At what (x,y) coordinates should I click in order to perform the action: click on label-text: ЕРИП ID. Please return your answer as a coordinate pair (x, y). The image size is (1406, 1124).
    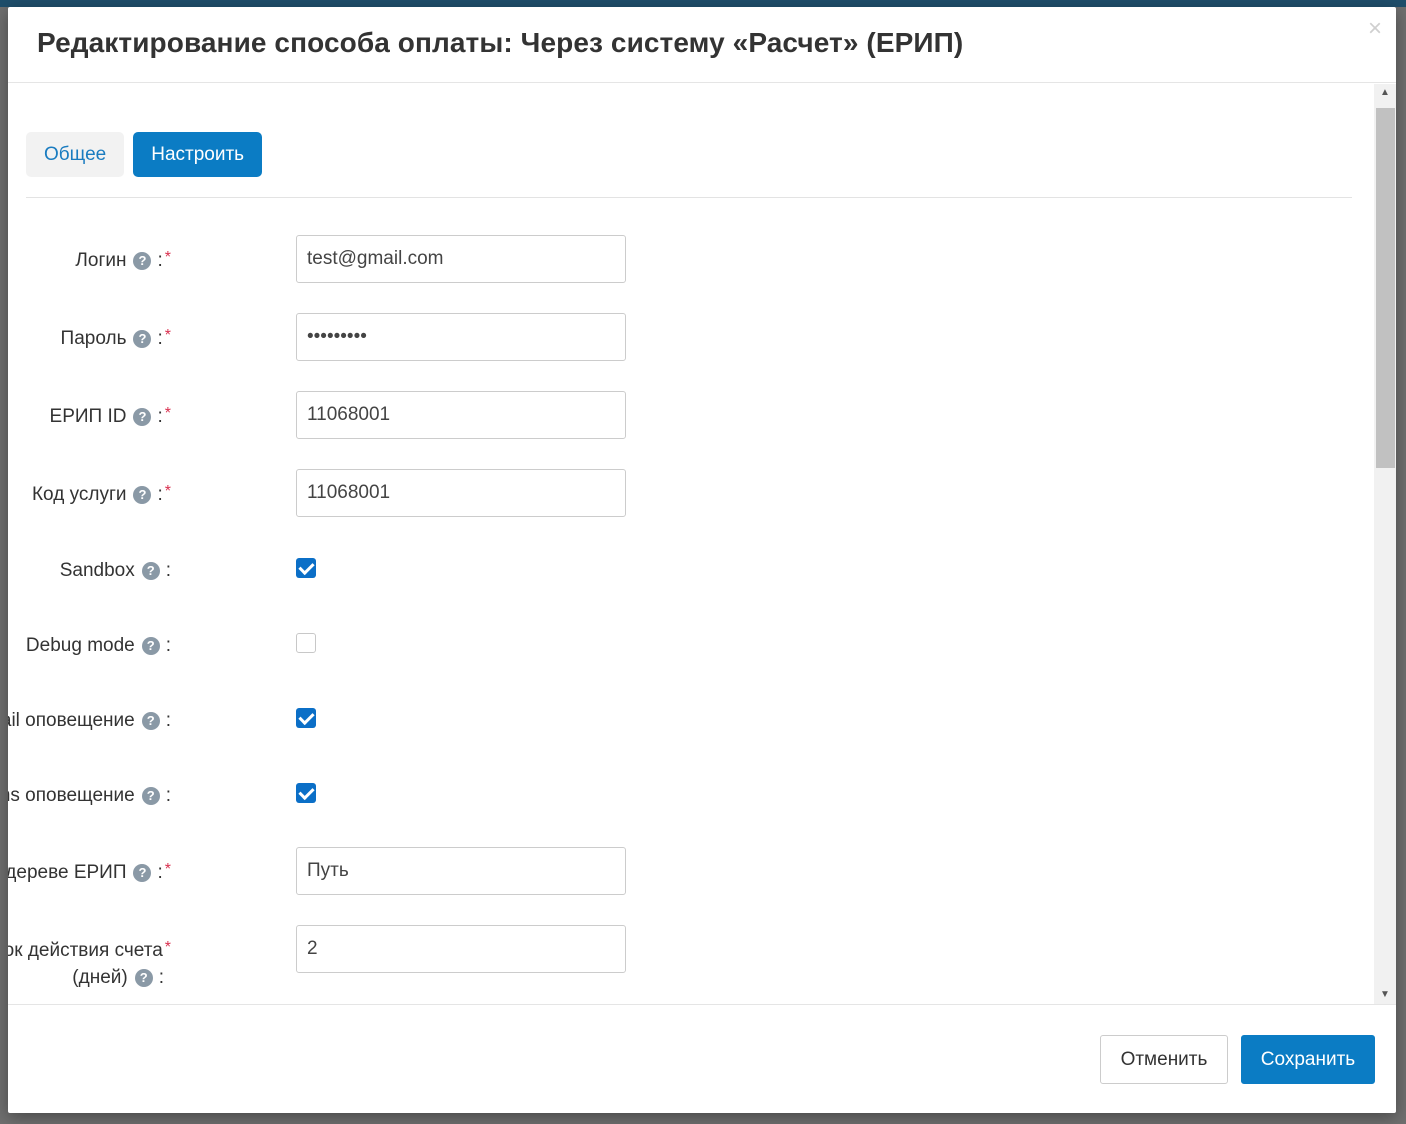
    Looking at the image, I should click on (88, 416).